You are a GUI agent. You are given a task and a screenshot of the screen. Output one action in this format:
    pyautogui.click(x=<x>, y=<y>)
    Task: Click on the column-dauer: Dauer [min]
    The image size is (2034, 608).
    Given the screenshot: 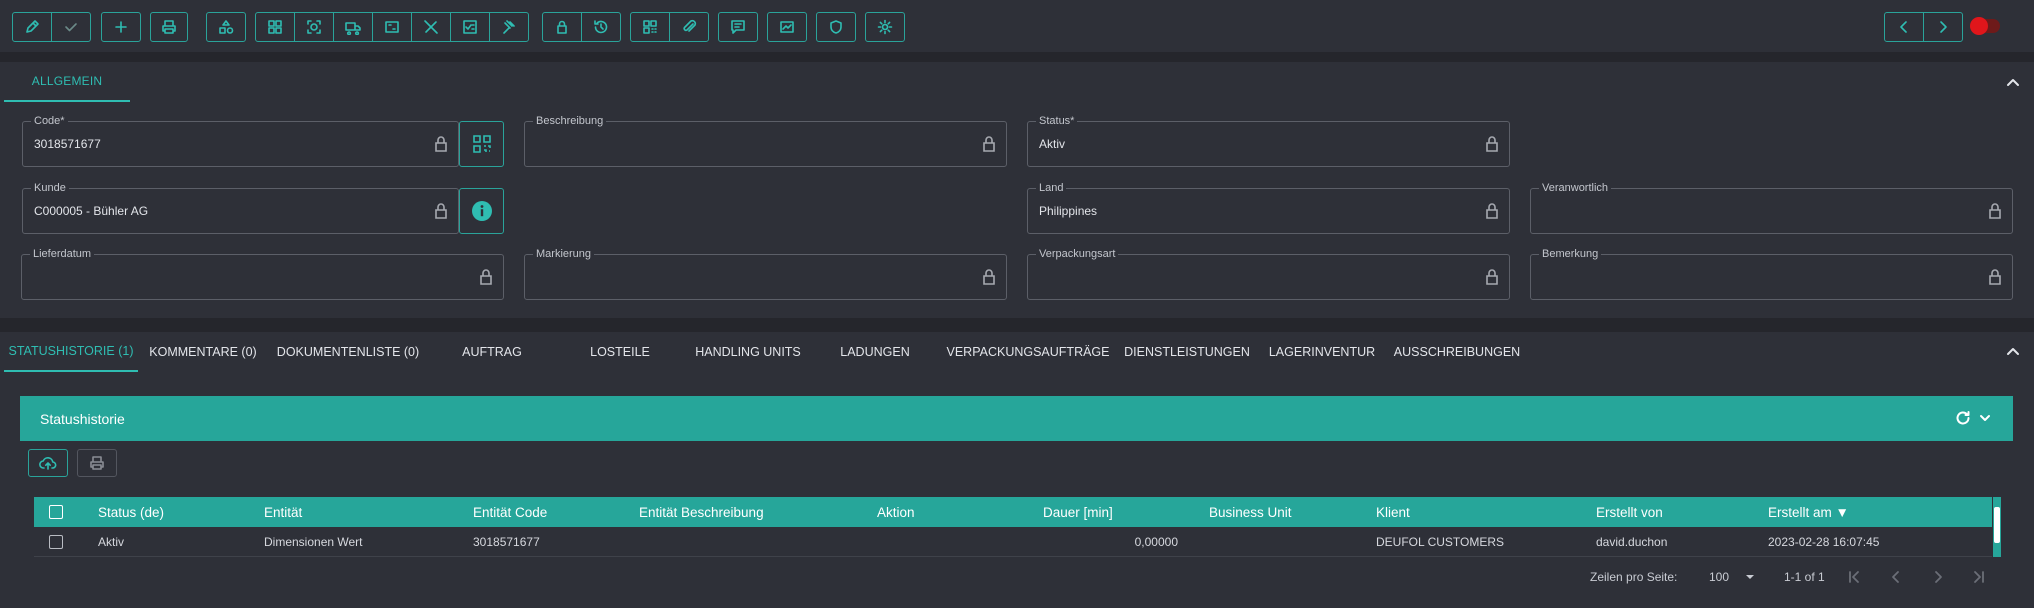 What is the action you would take?
    pyautogui.click(x=1078, y=512)
    